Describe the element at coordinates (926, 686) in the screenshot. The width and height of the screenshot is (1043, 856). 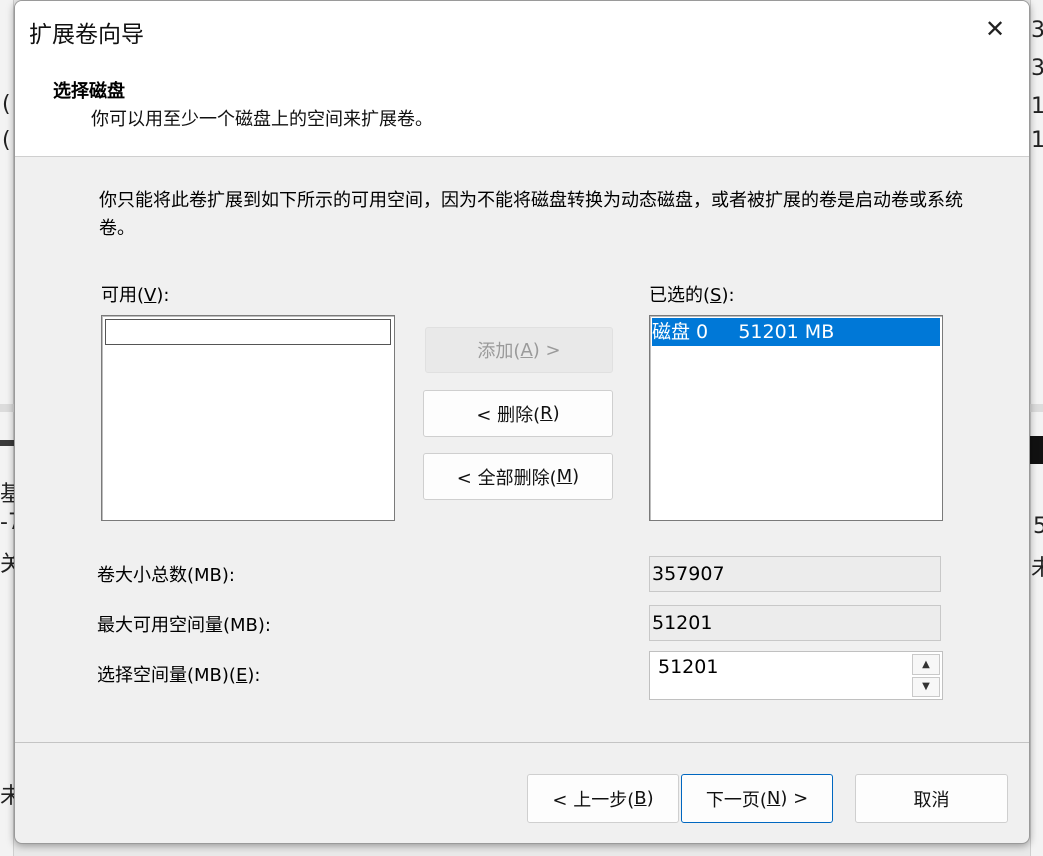
I see `spin-down-icon: ▼` at that location.